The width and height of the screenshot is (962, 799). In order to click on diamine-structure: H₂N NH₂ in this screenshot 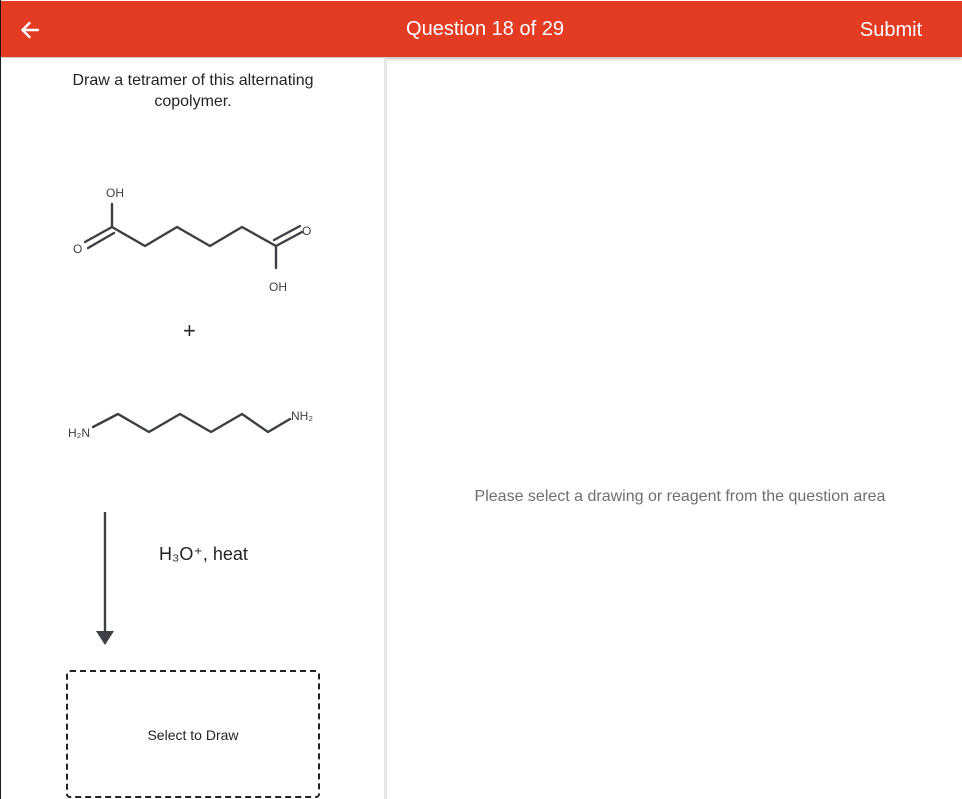, I will do `click(190, 424)`.